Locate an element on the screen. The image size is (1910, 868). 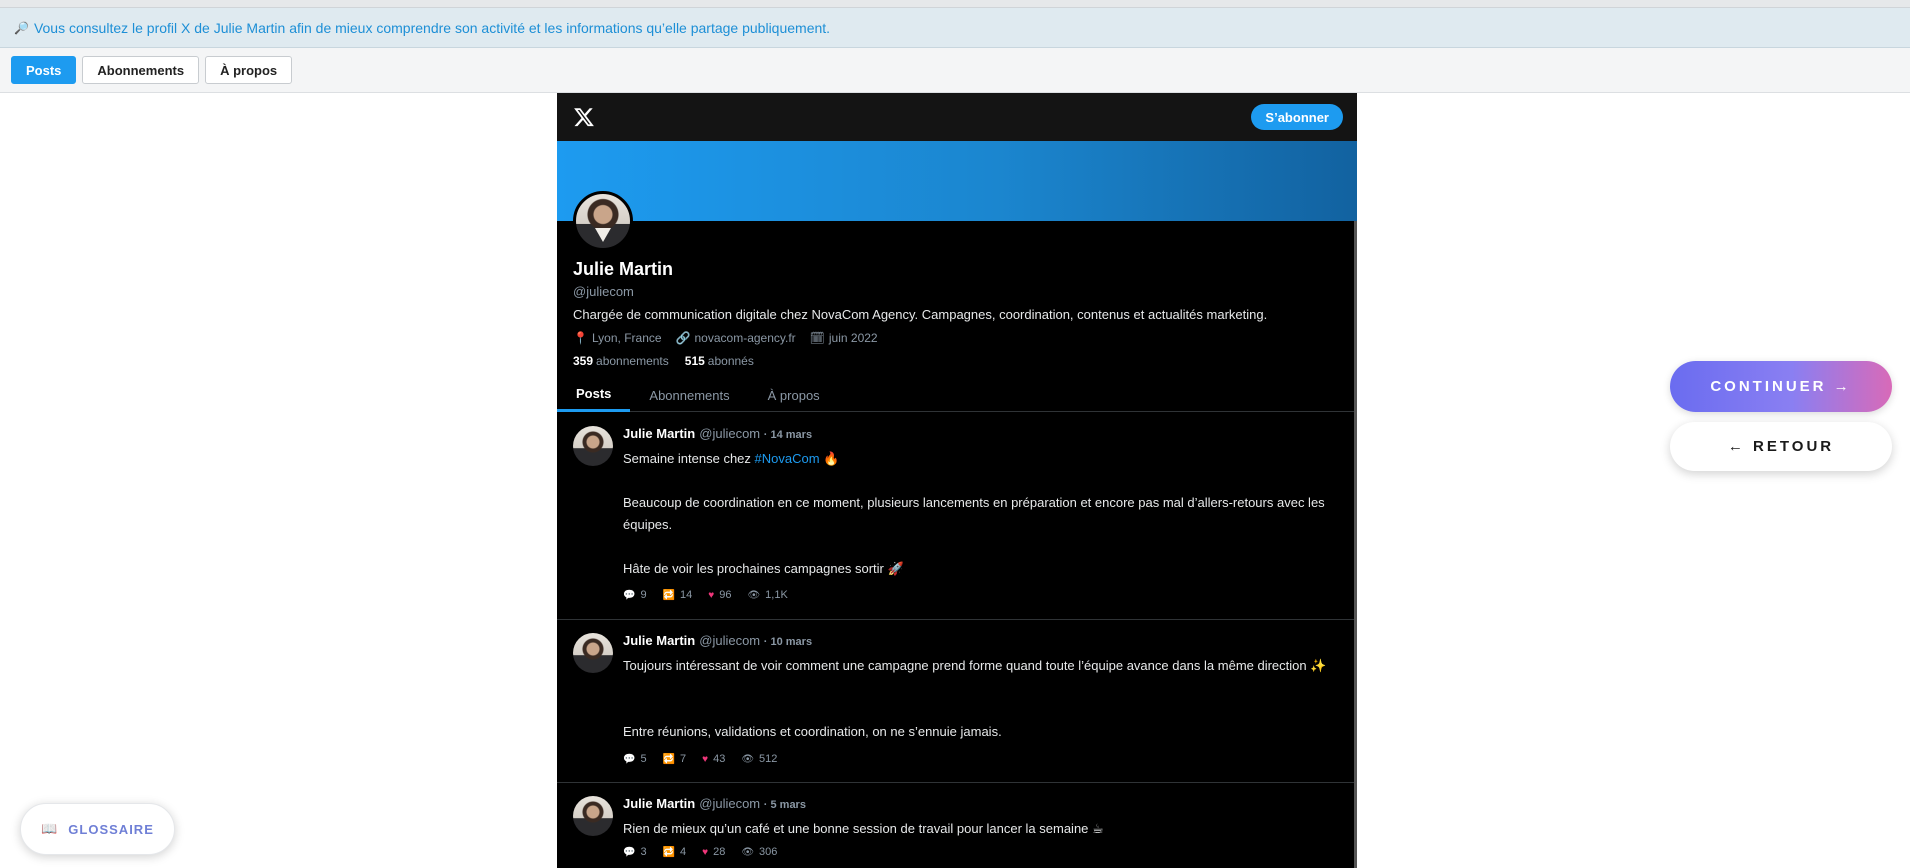
x-header: S’abonner is located at coordinates (957, 117).